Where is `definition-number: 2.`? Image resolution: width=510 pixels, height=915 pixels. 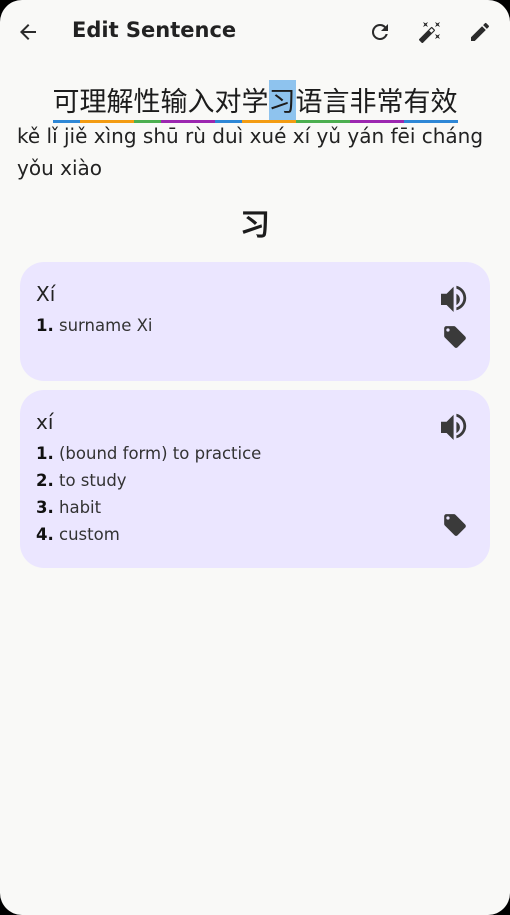 definition-number: 2. is located at coordinates (45, 480).